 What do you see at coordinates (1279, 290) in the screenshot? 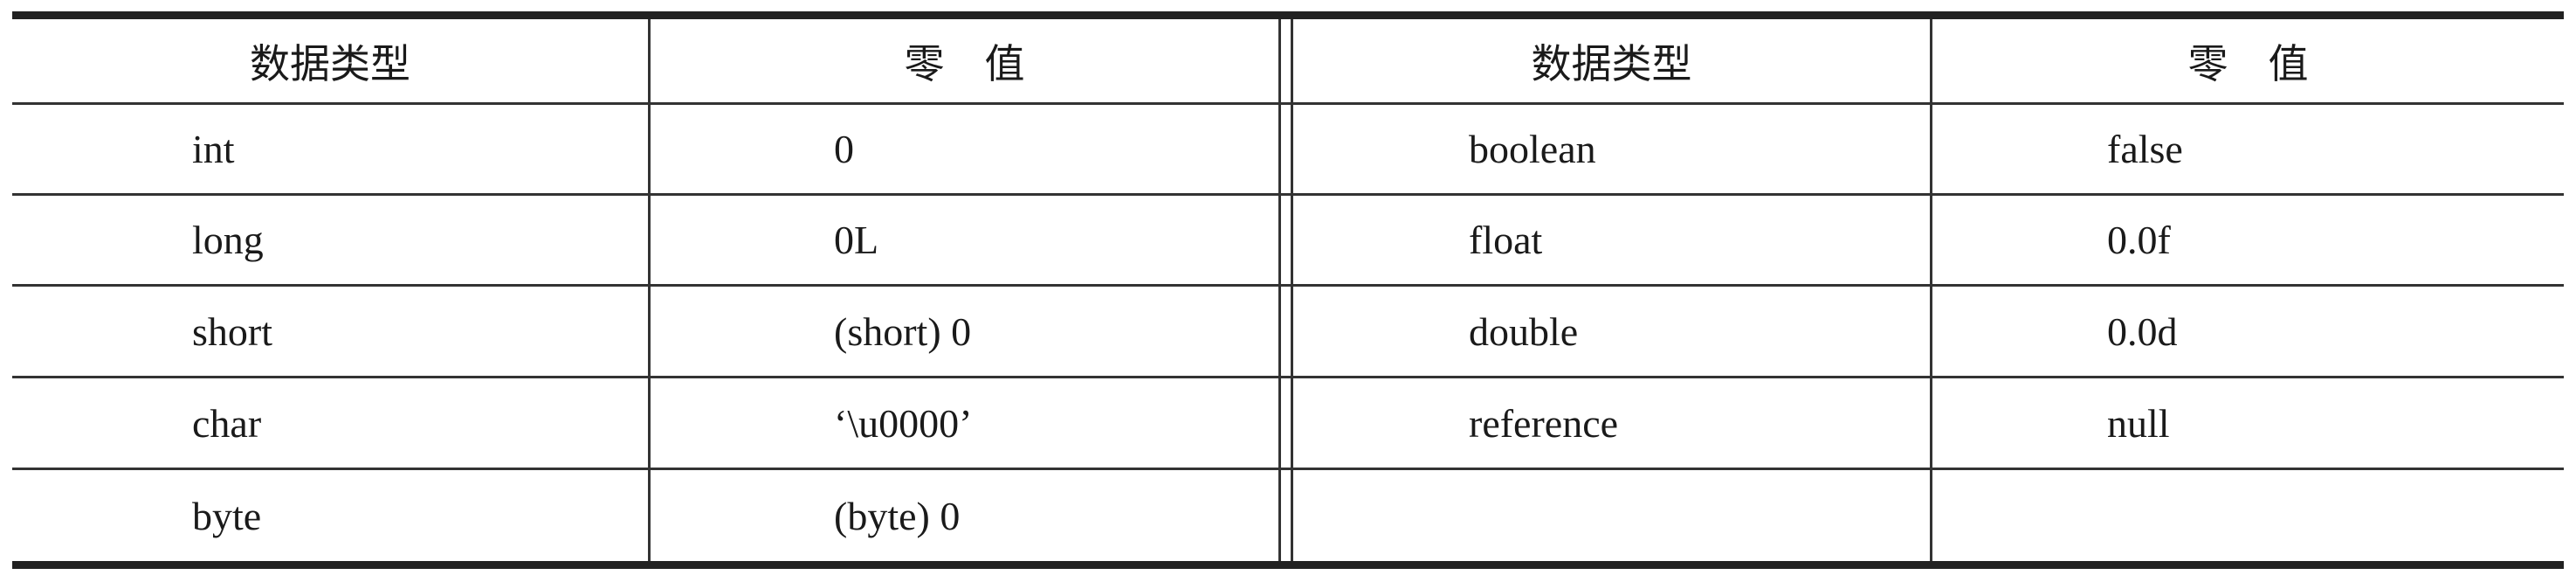
I see `column-divider-double-left` at bounding box center [1279, 290].